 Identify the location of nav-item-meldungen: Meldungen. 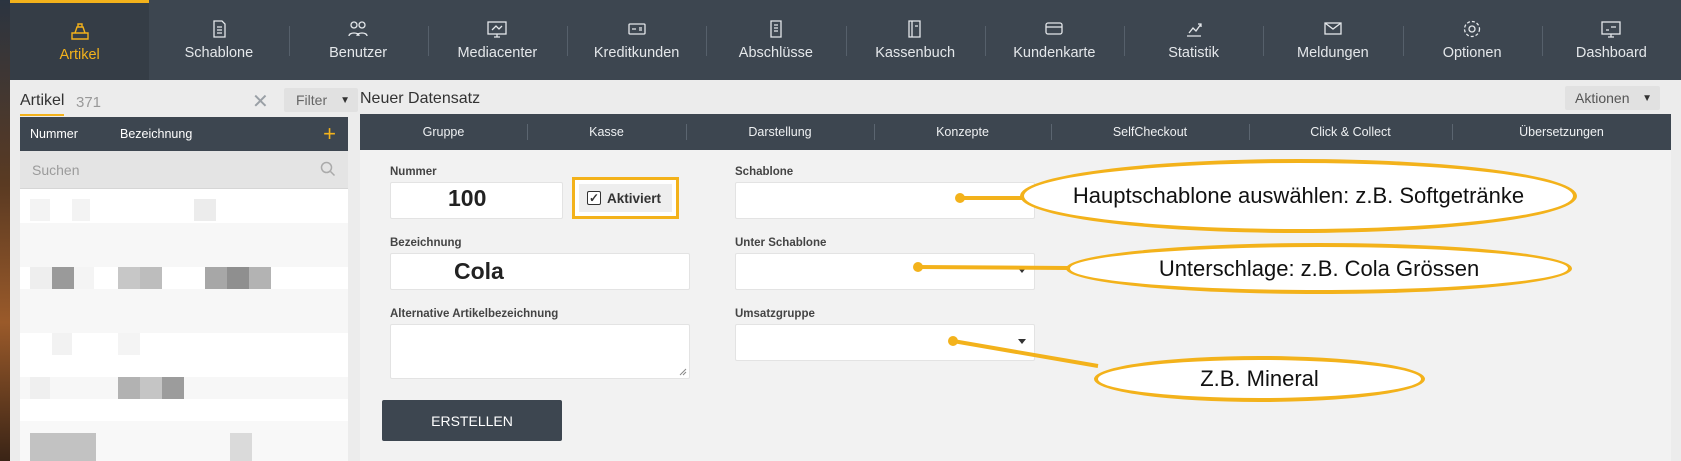
(1332, 40).